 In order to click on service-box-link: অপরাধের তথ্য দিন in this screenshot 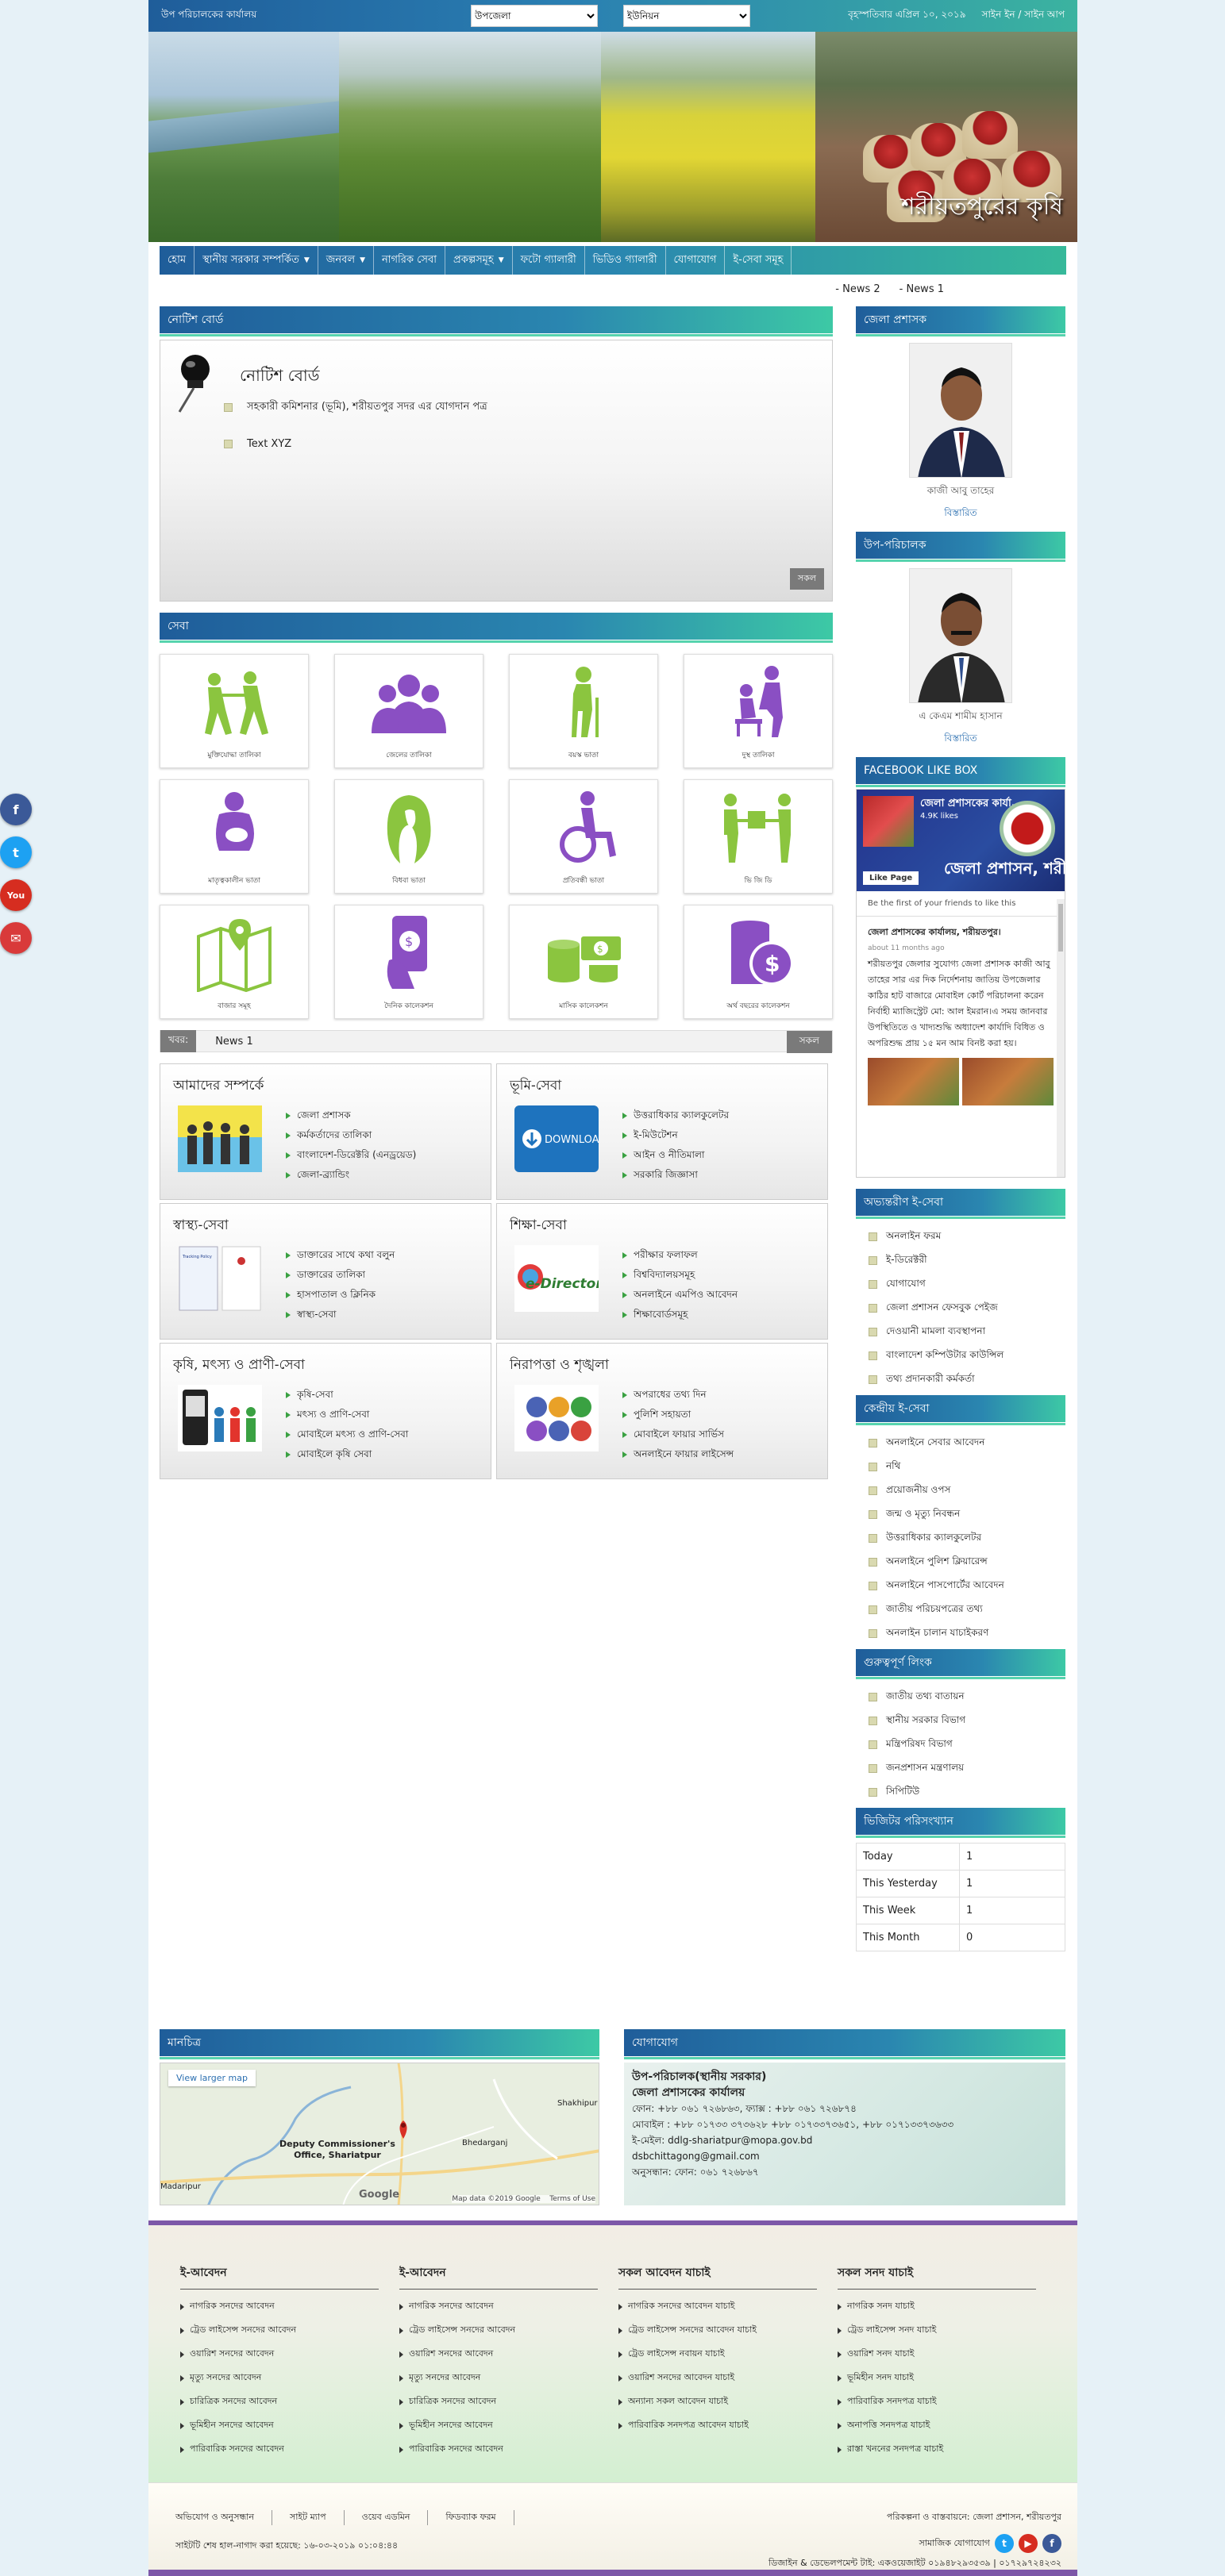, I will do `click(678, 1395)`.